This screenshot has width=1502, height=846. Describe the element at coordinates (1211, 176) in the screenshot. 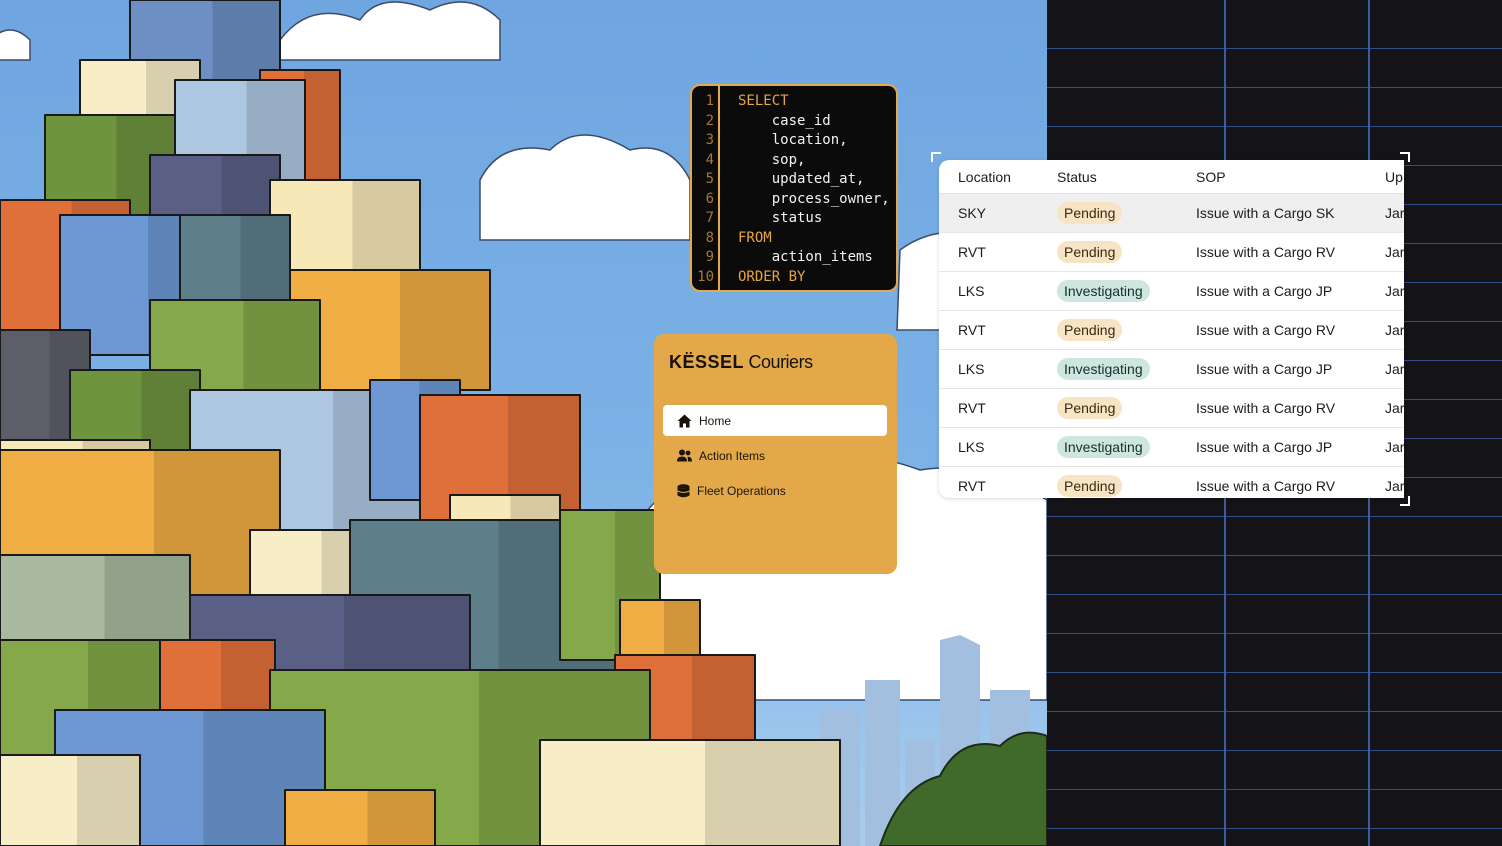

I see `column-header-sop: SOP` at that location.